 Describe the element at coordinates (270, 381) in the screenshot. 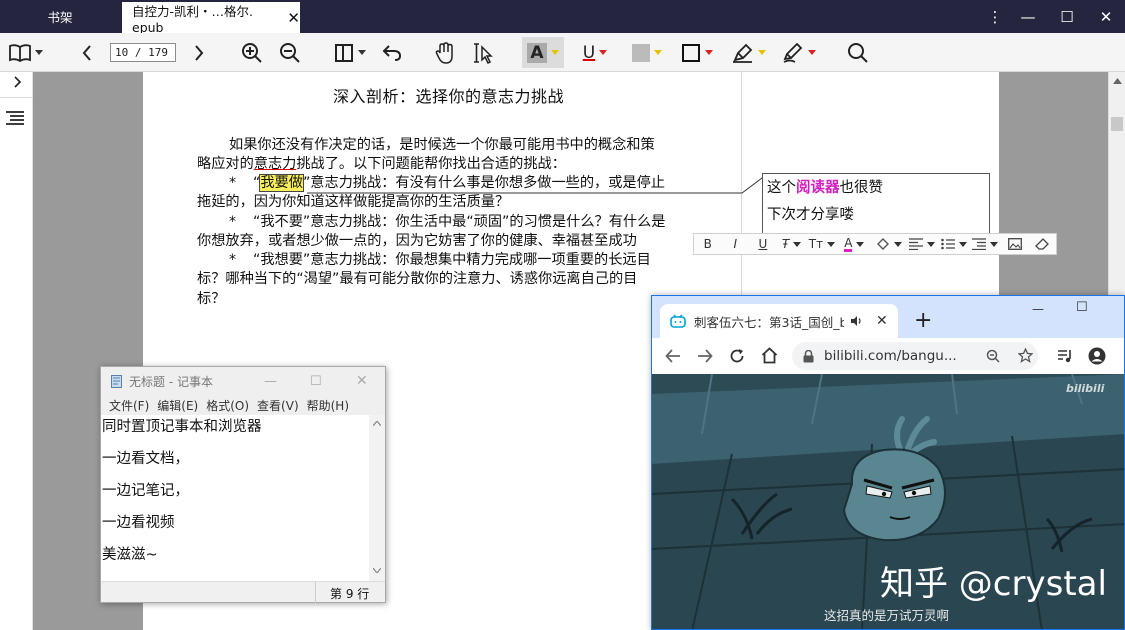

I see `notepad-minimize-button: —` at that location.